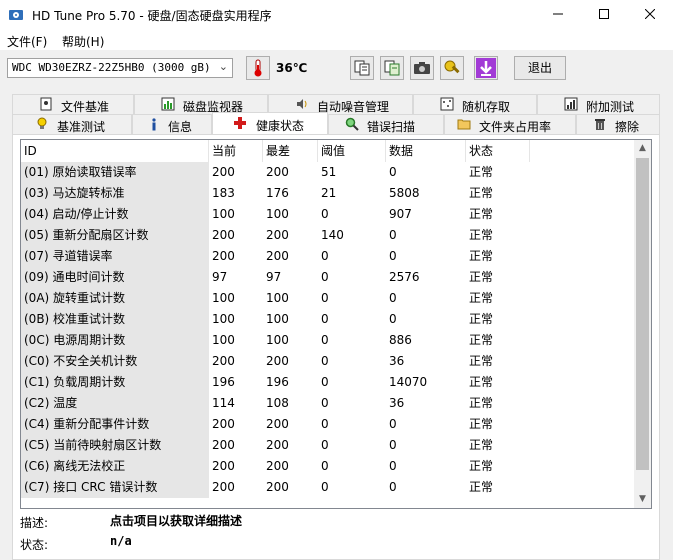 The image size is (673, 560). I want to click on copy-icon, so click(362, 68).